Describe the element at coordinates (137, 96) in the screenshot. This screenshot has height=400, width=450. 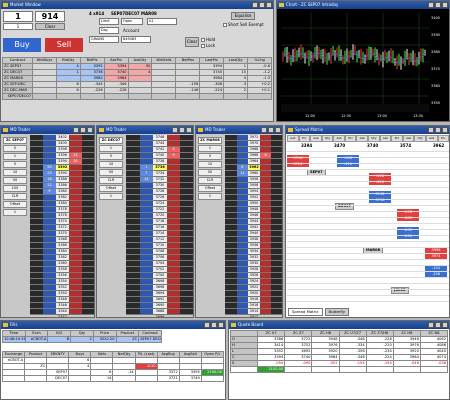
I see `market-row: SEP07DEC07` at that location.